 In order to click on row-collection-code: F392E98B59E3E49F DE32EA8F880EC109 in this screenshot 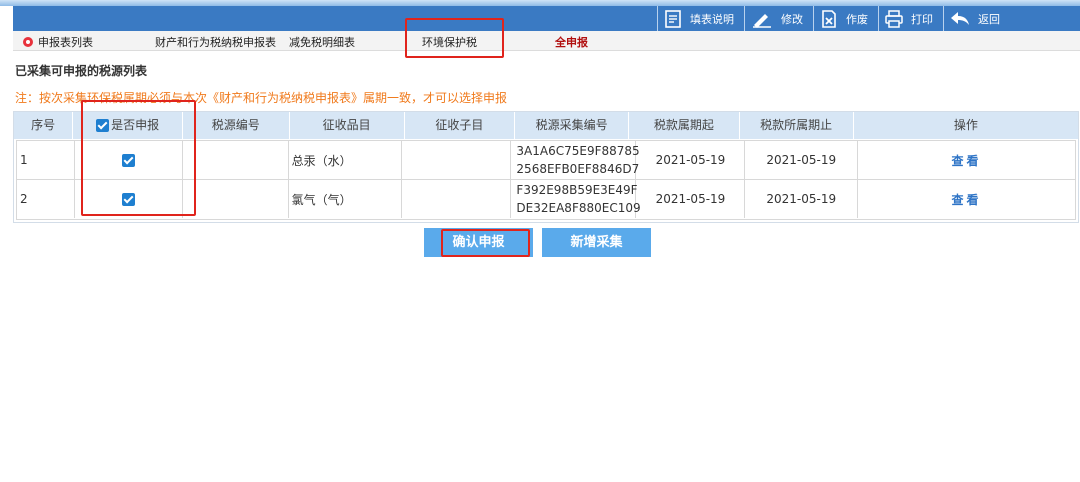, I will do `click(576, 199)`.